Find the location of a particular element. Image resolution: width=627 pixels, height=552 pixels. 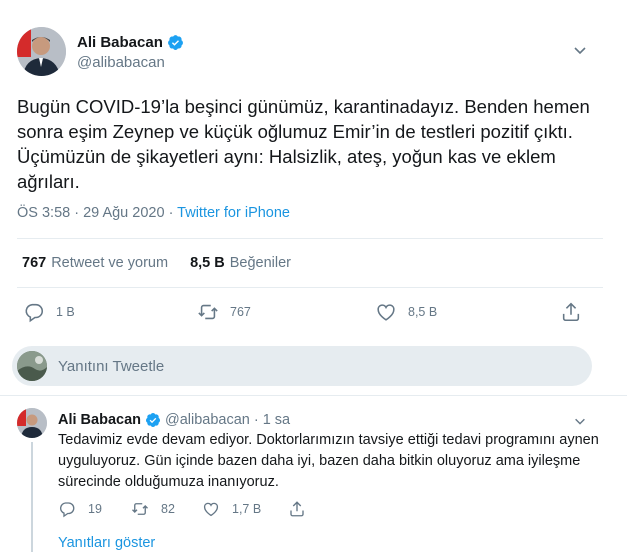

reply-author-handle: @alibabacan is located at coordinates (207, 420).